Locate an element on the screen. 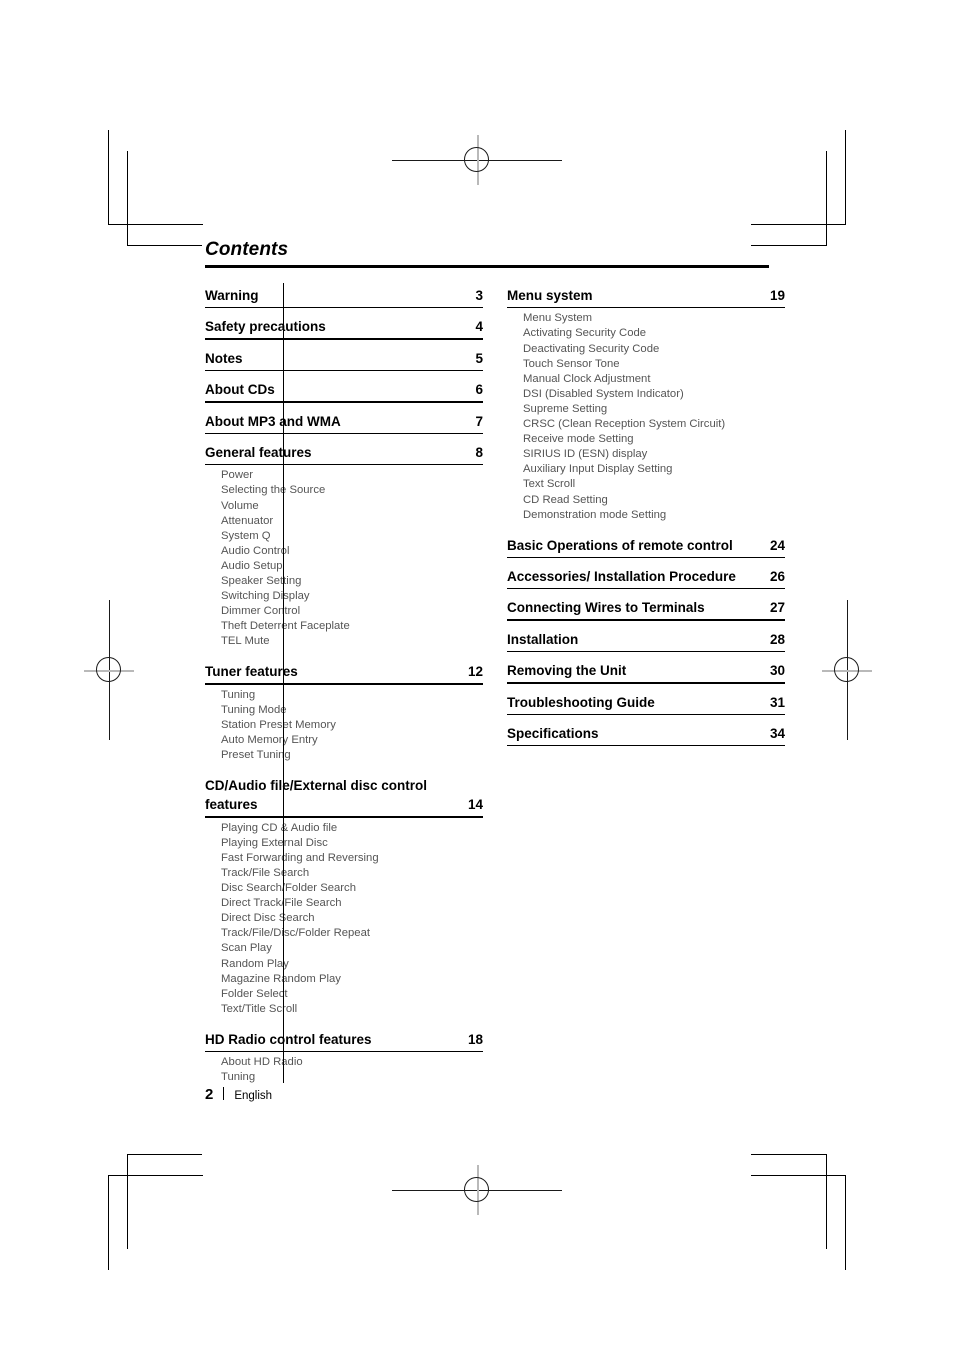  toc-subitem: Volume is located at coordinates (352, 506).